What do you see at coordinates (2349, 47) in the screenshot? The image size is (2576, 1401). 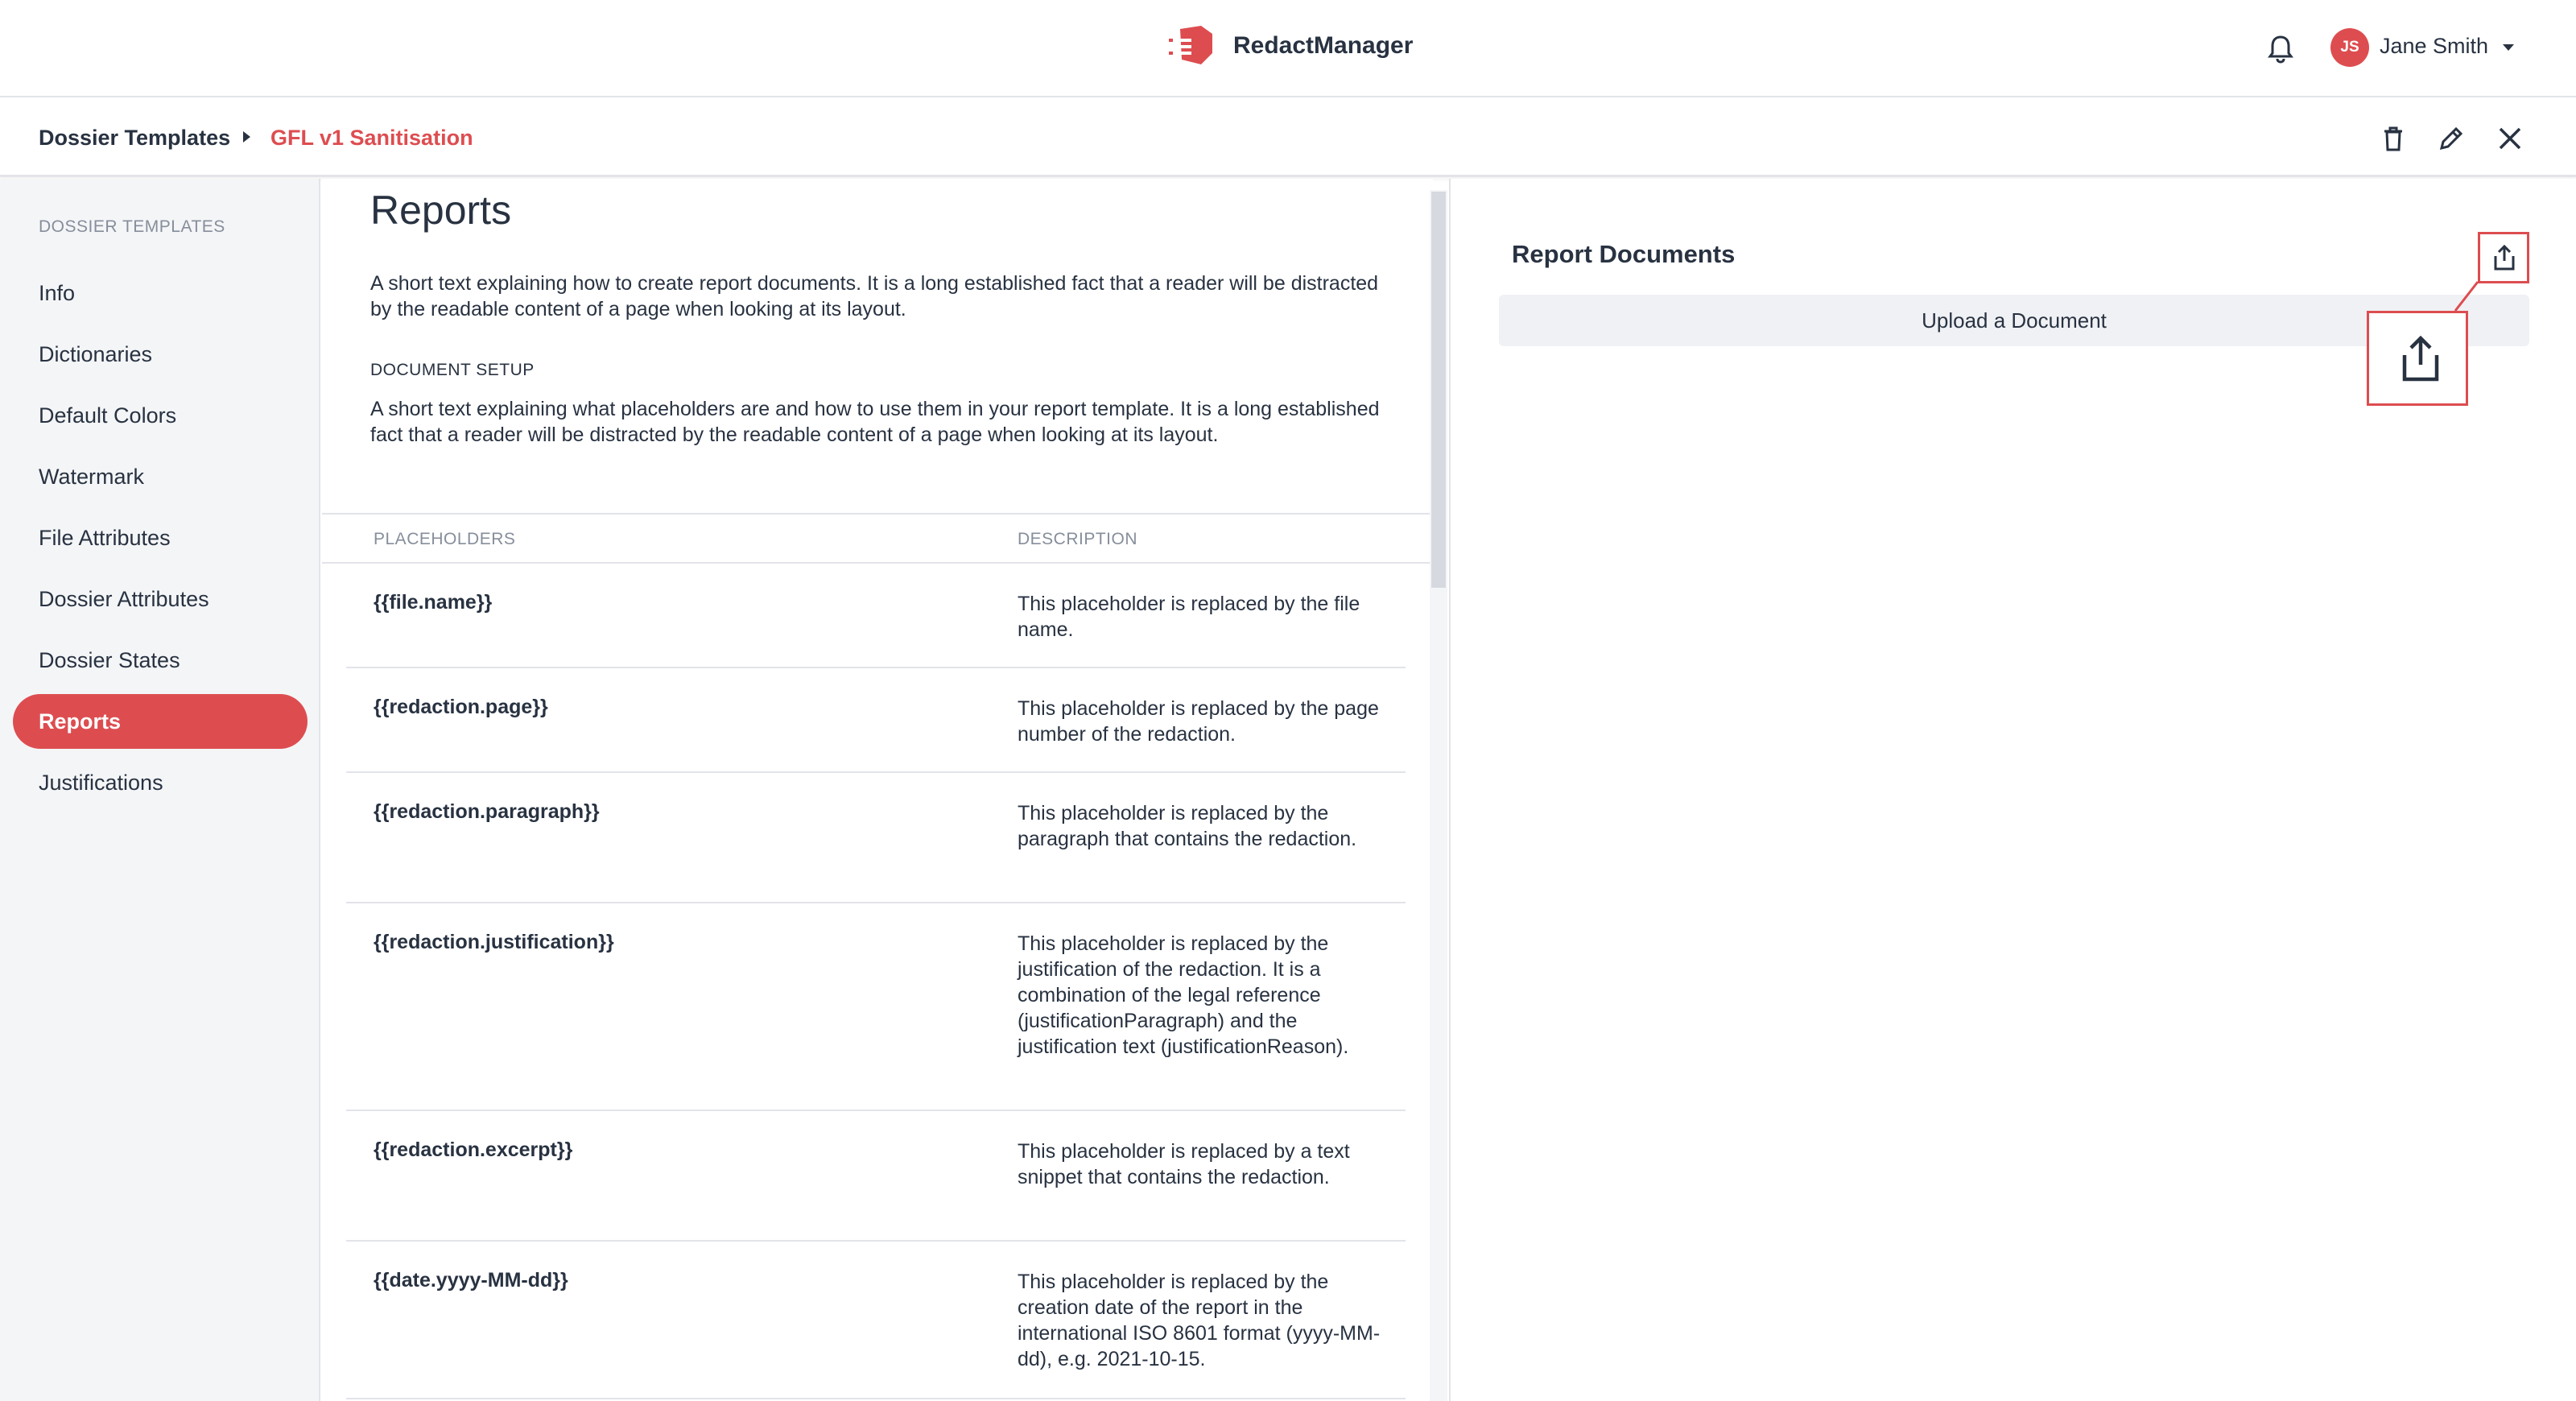 I see `avatar: JS` at bounding box center [2349, 47].